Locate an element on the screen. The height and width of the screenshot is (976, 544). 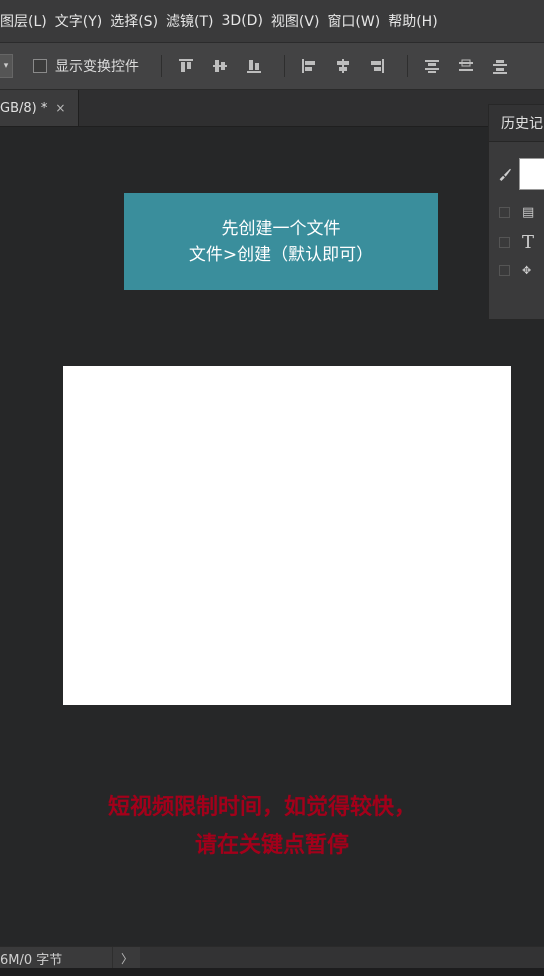
menu-help: 帮助(H) is located at coordinates (416, 21).